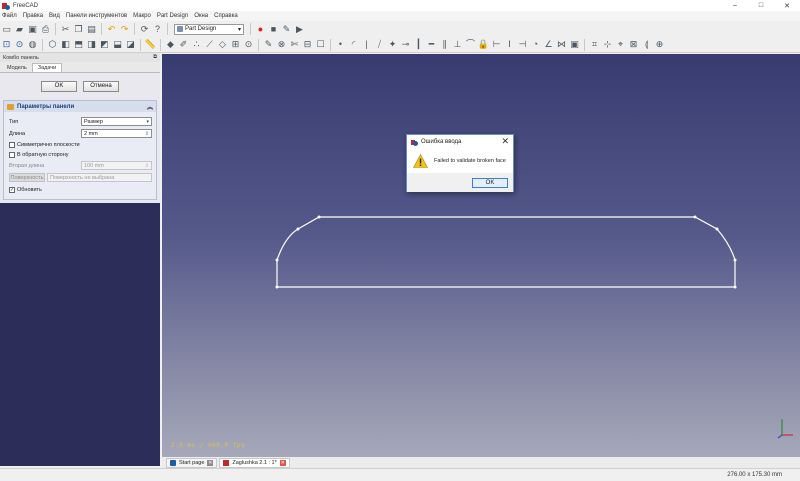  I want to click on view-right-icon: ◨, so click(91, 44).